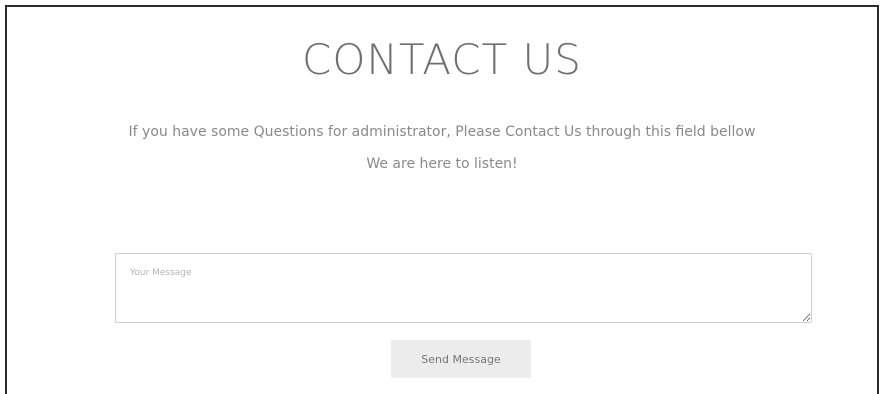 The height and width of the screenshot is (394, 888). I want to click on page-title: CONTACT US, so click(442, 59).